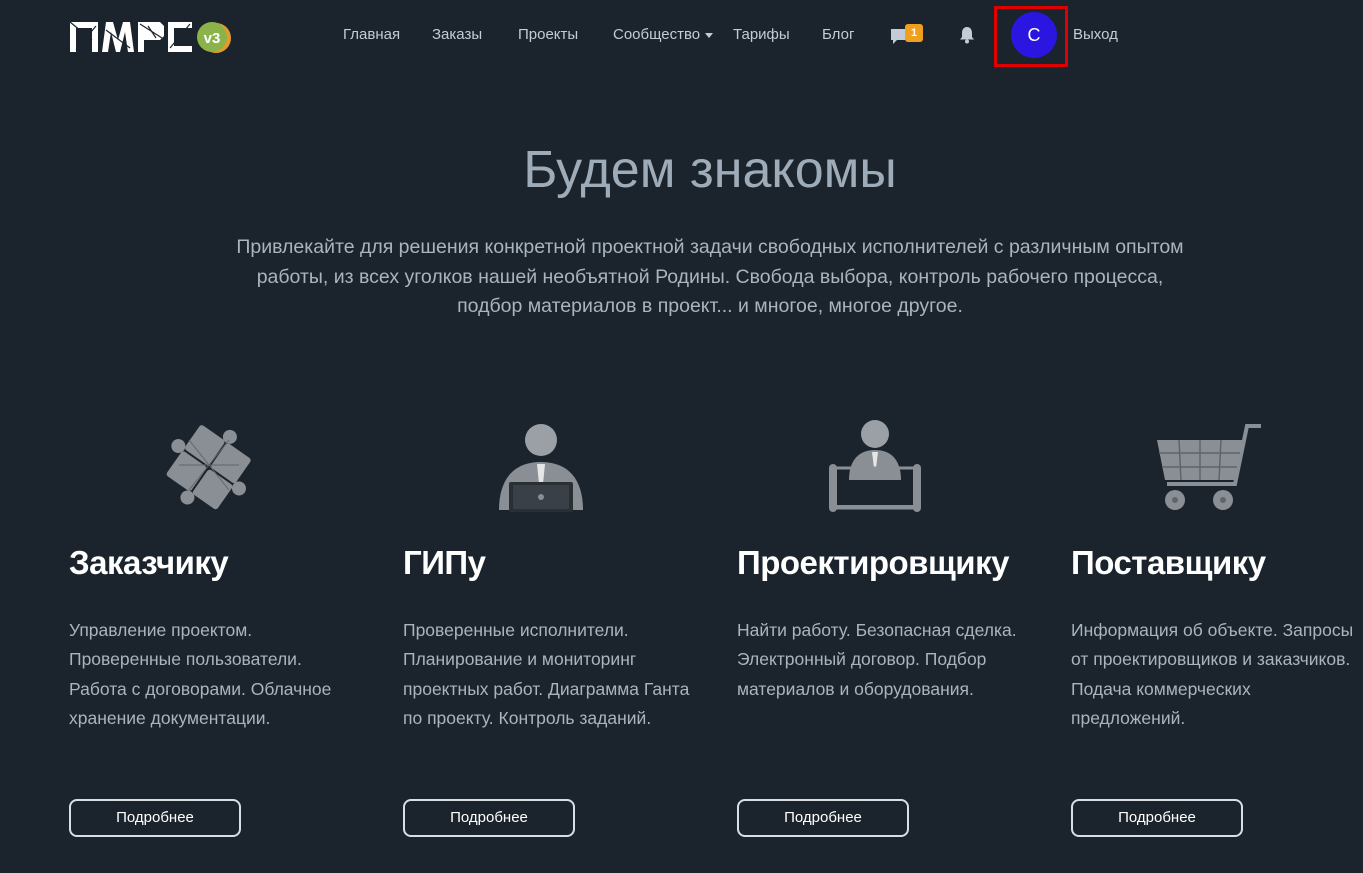 This screenshot has width=1363, height=873. I want to click on nav-blog: Блог, so click(838, 34).